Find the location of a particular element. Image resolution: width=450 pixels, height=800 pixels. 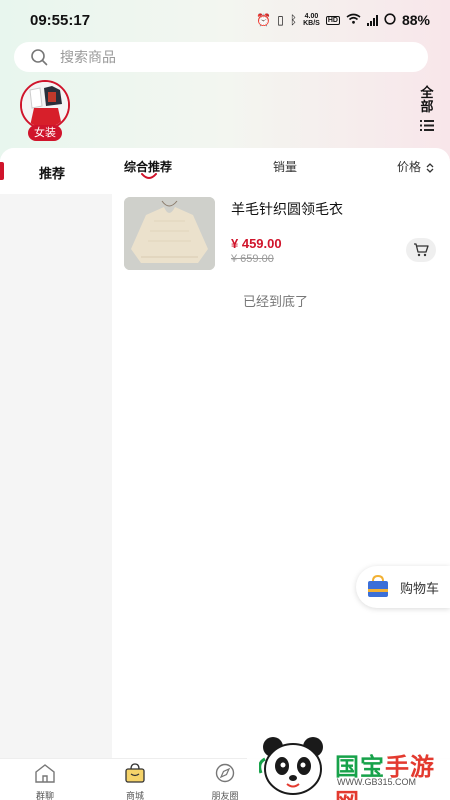

add-to-cart-button is located at coordinates (421, 250).